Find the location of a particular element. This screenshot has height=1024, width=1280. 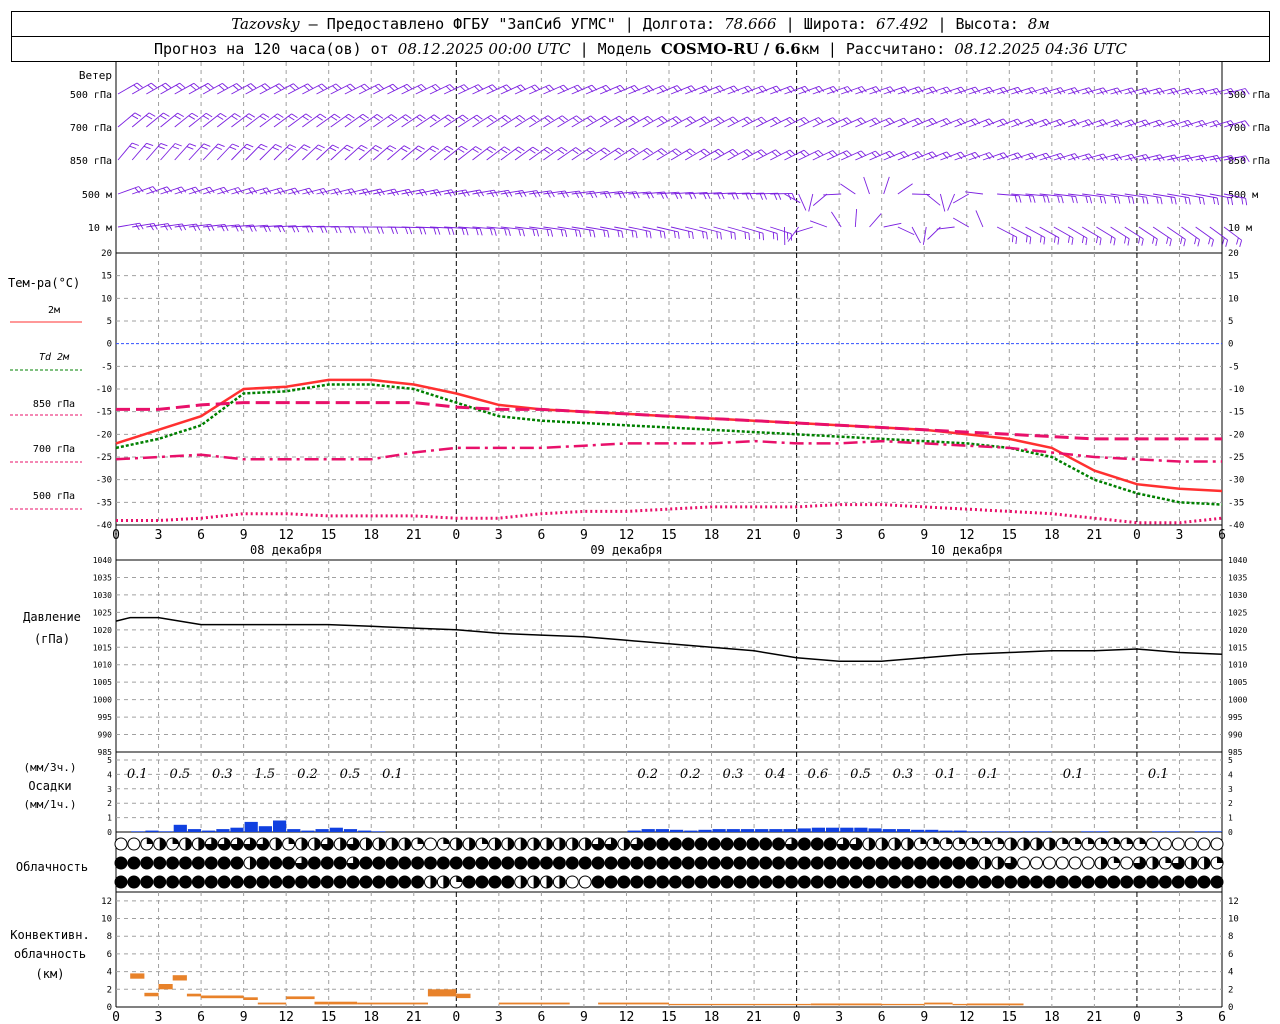

hour-tick-label-bottom: 12 is located at coordinates (286, 1017).